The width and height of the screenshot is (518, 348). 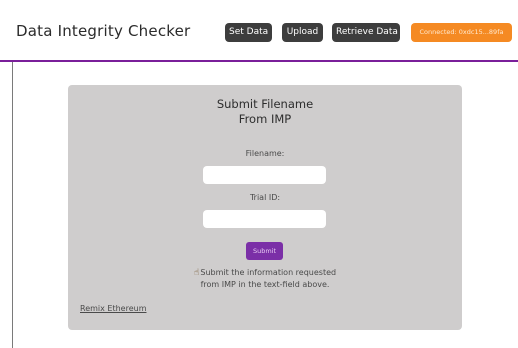 I want to click on trial-id-label: Trial ID:, so click(x=265, y=197).